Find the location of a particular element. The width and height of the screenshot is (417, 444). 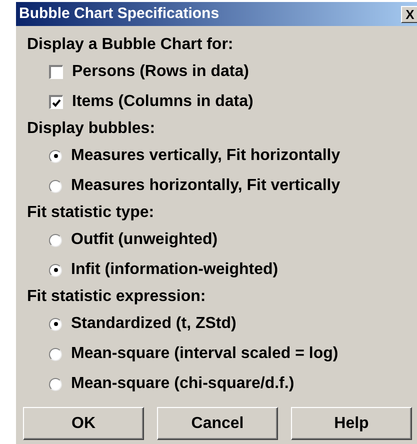

option-label: Outfit (unweighted) is located at coordinates (144, 240).